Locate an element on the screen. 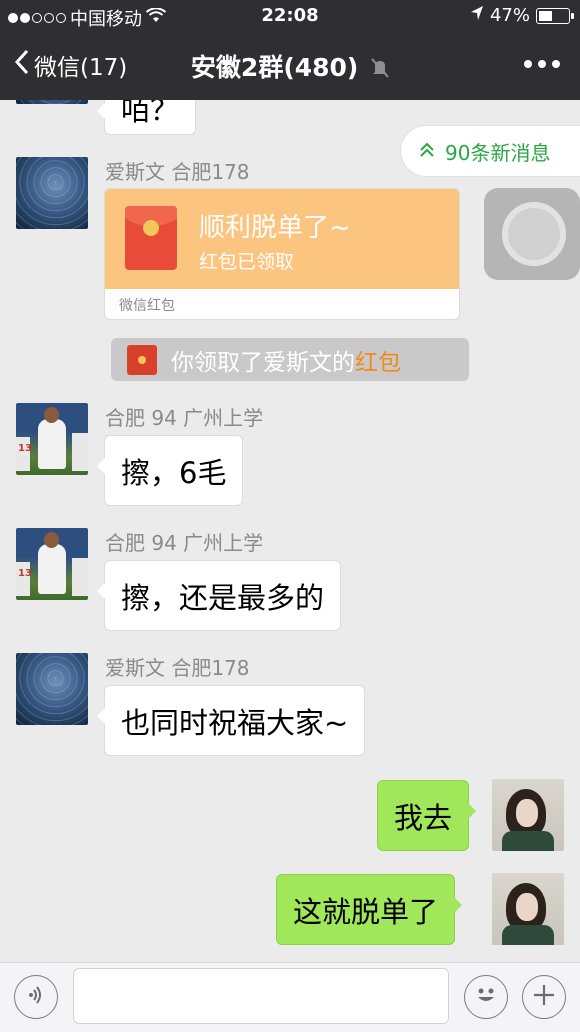  more-icon is located at coordinates (542, 64).